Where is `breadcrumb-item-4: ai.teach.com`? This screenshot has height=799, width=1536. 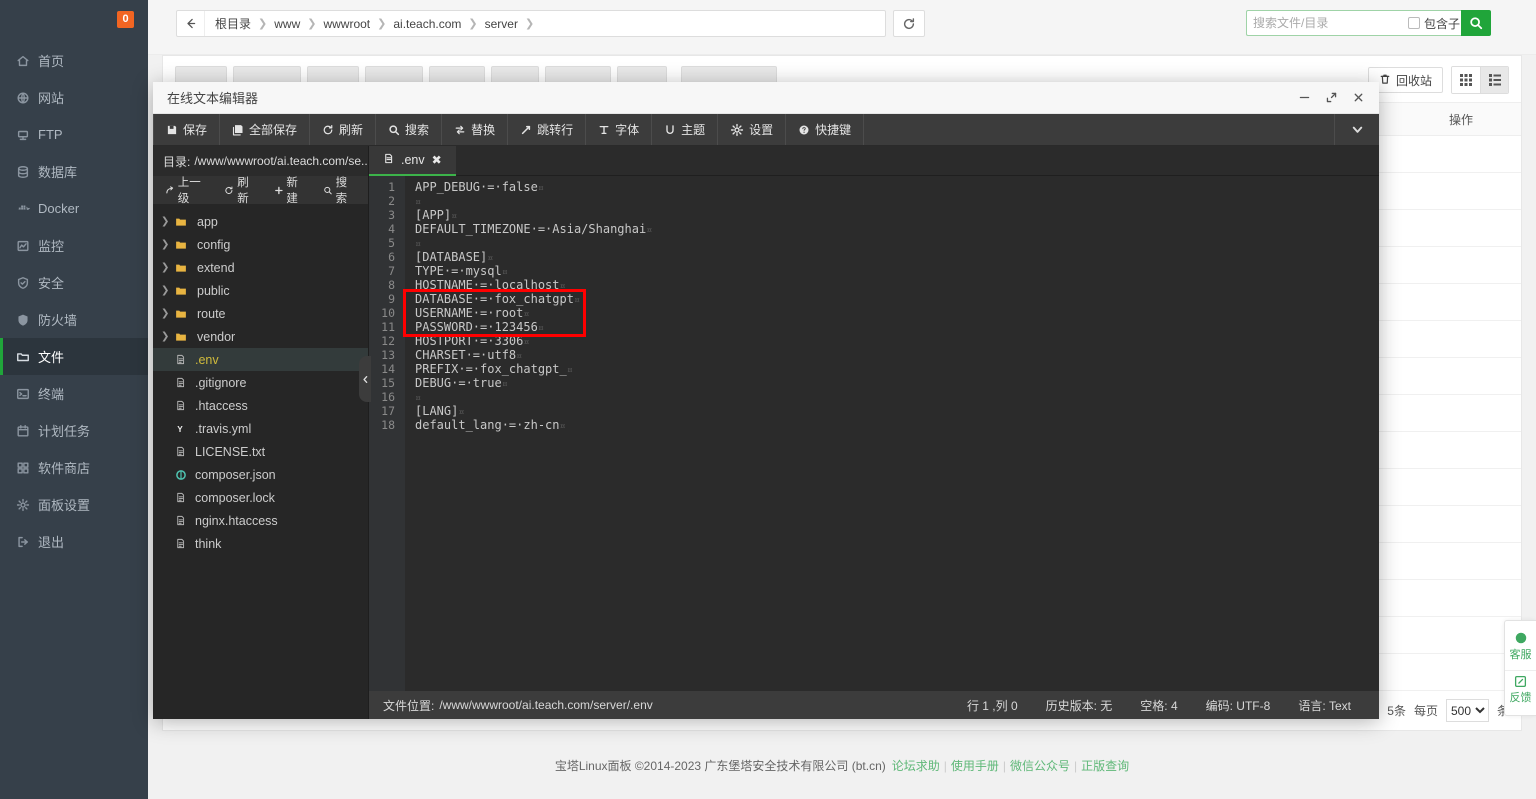
breadcrumb-item-4: ai.teach.com is located at coordinates (427, 24).